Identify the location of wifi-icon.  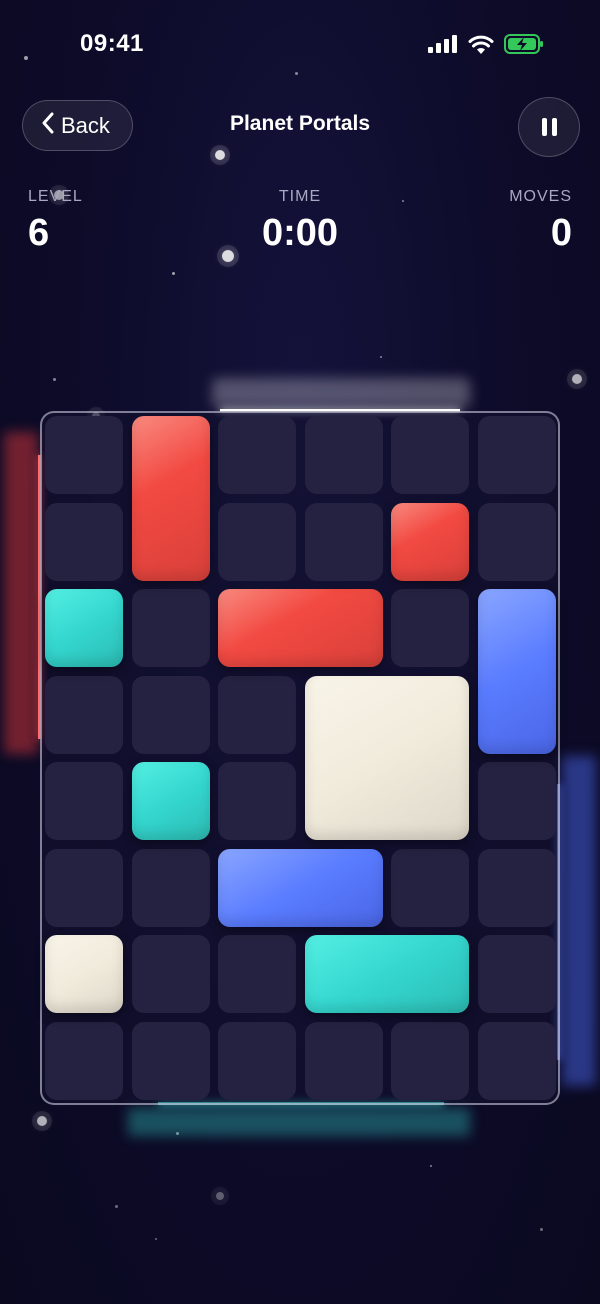
(481, 47).